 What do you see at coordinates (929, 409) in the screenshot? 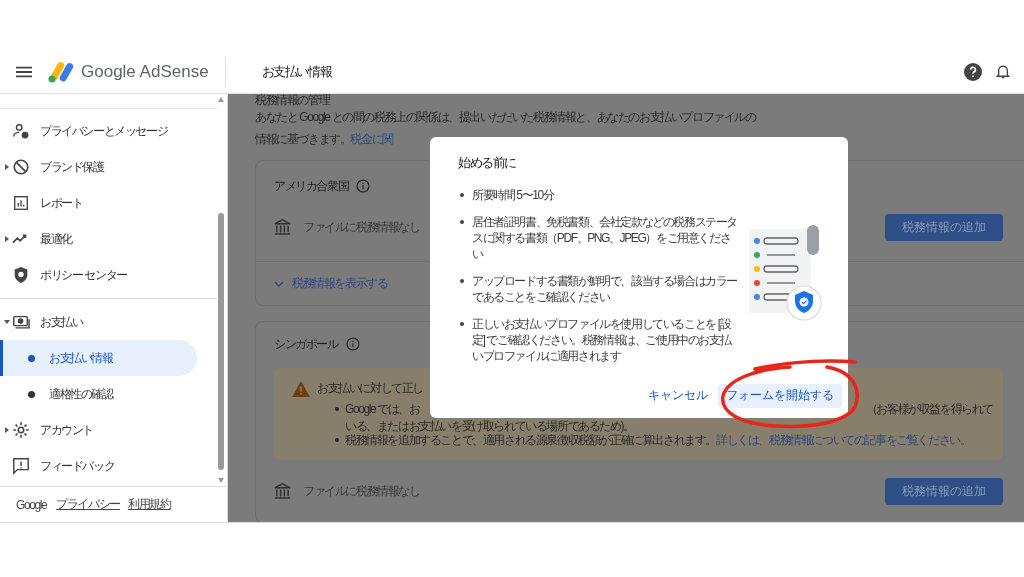
I see `warning-text: （お客様が収益を得られて` at bounding box center [929, 409].